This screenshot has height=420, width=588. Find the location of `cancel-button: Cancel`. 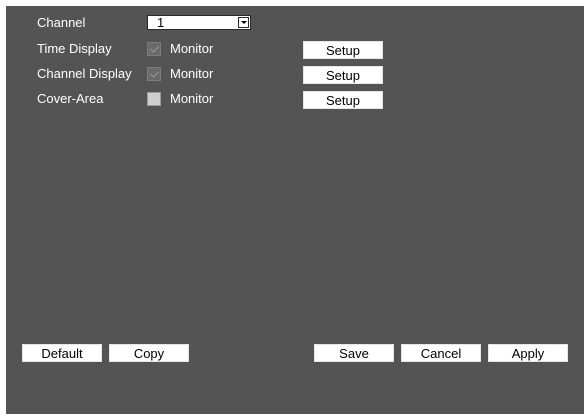

cancel-button: Cancel is located at coordinates (441, 353).